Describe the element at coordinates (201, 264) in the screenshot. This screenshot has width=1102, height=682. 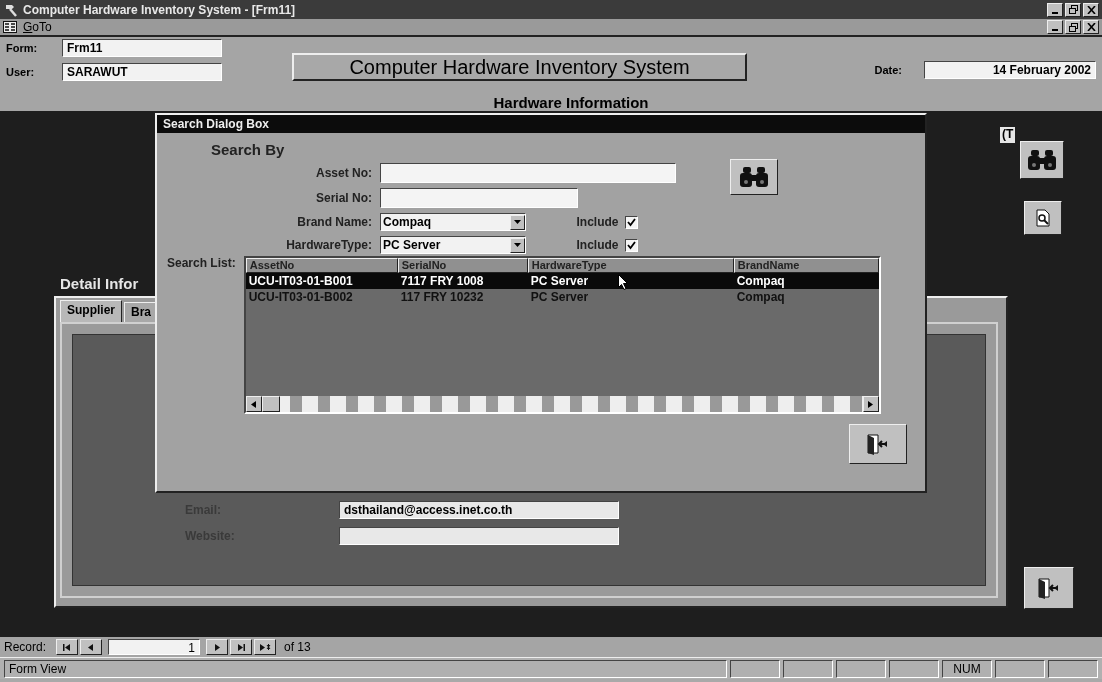
I see `list-label: Search List:` at that location.